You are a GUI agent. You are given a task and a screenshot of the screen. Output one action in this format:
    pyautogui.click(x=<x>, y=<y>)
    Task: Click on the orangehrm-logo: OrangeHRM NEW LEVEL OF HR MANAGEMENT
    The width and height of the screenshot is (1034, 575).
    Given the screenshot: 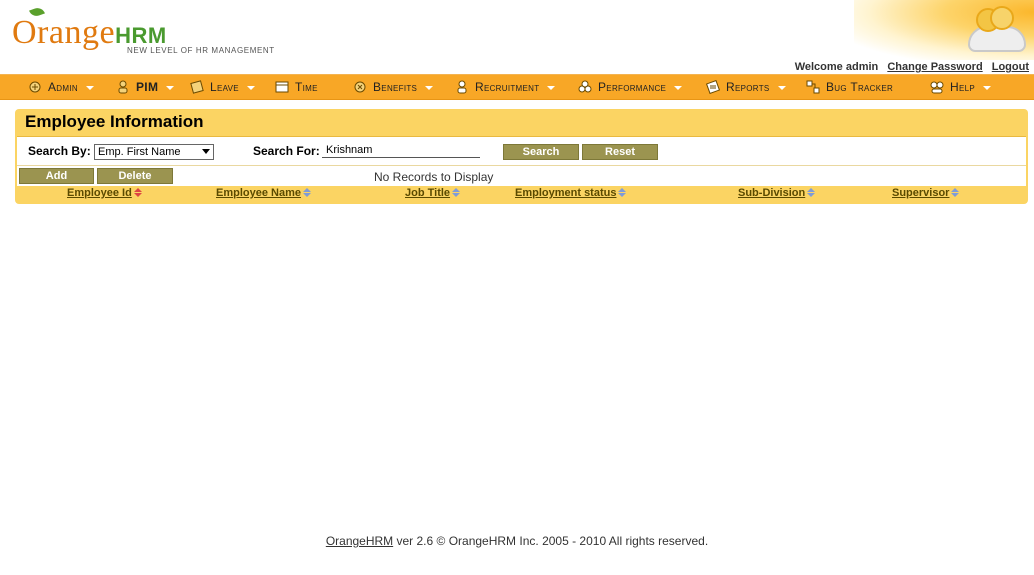 What is the action you would take?
    pyautogui.click(x=147, y=32)
    